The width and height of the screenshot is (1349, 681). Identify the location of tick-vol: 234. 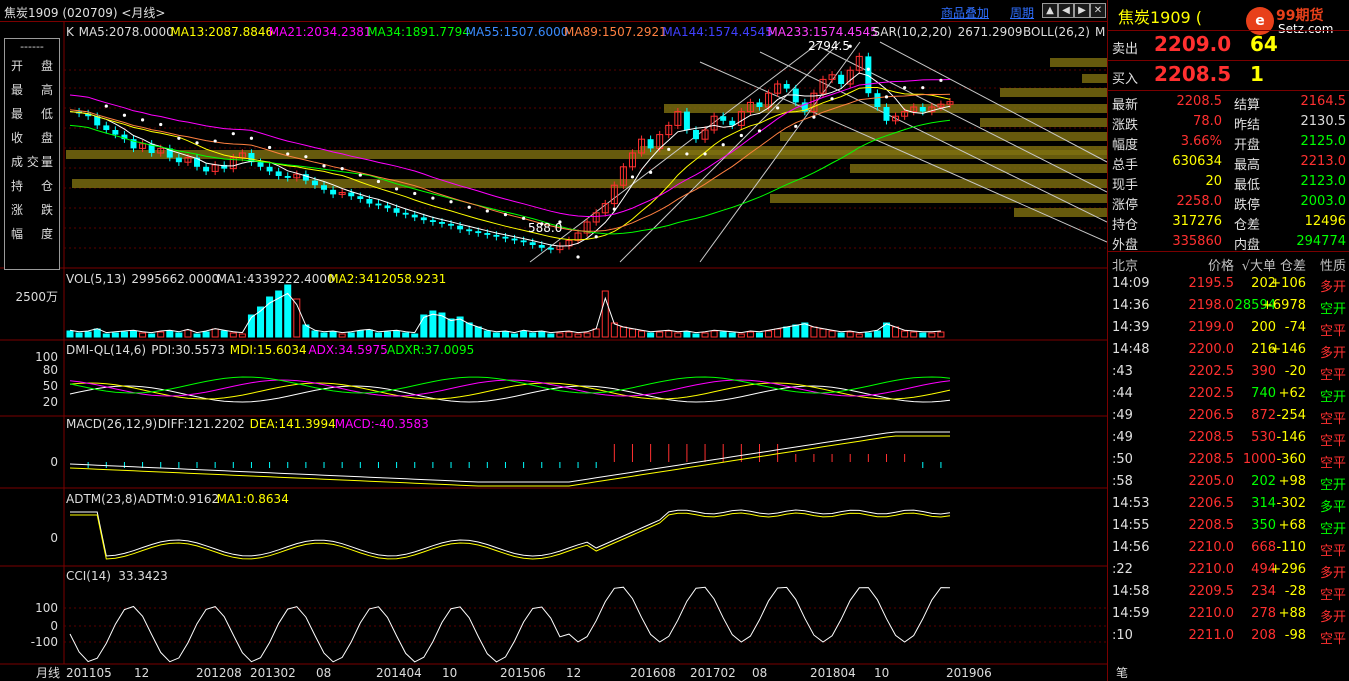
(1263, 591).